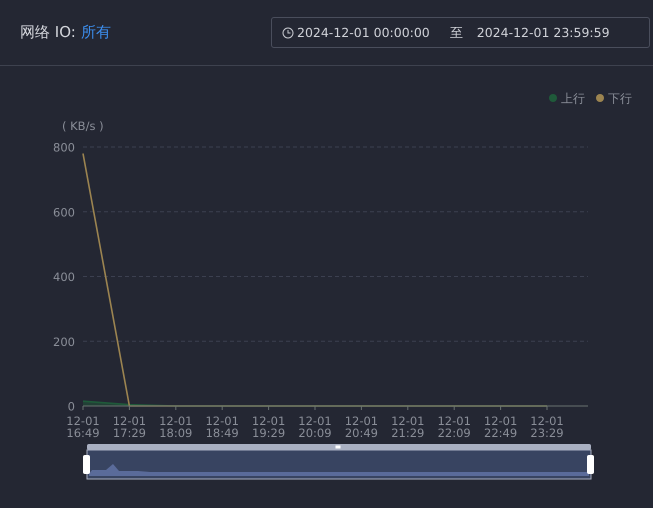 The height and width of the screenshot is (508, 653). I want to click on x-tick-label: 12-01 20:49, so click(361, 427).